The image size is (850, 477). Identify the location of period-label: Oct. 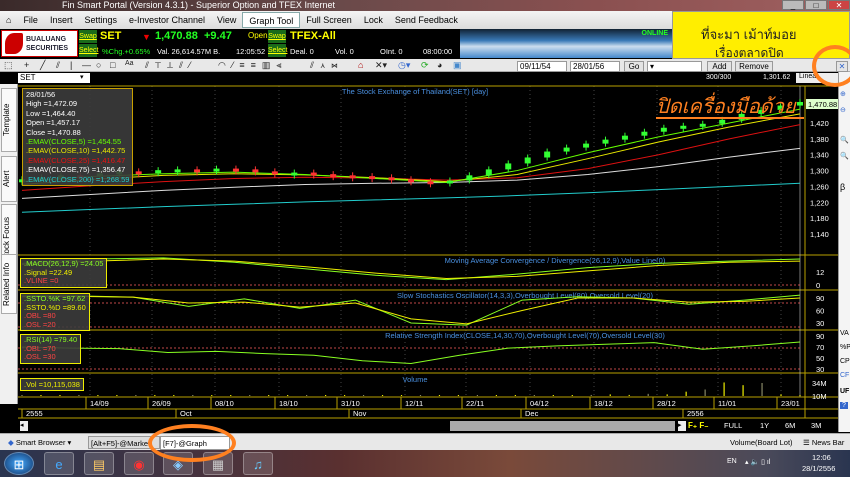
(186, 413).